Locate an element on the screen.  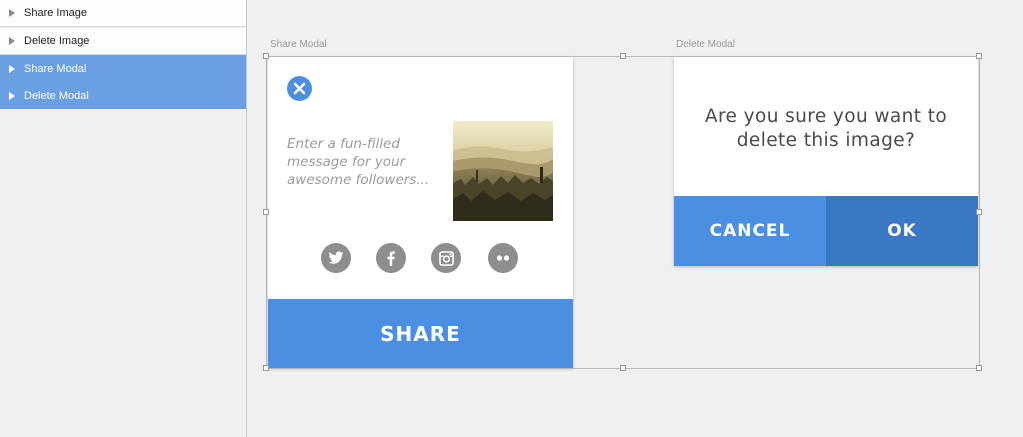
layer-label: Share Modal is located at coordinates (55, 68).